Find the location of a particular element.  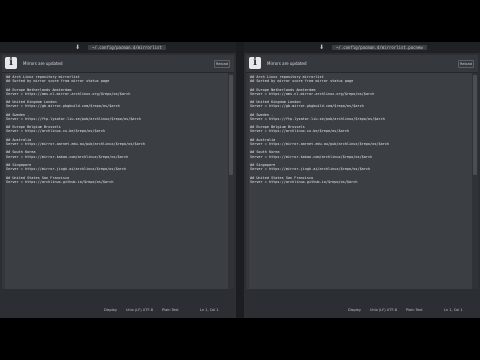

window-title-bar: ⬇ ~/.config/pacman.d/mirrorlist.pacnew is located at coordinates (362, 47).